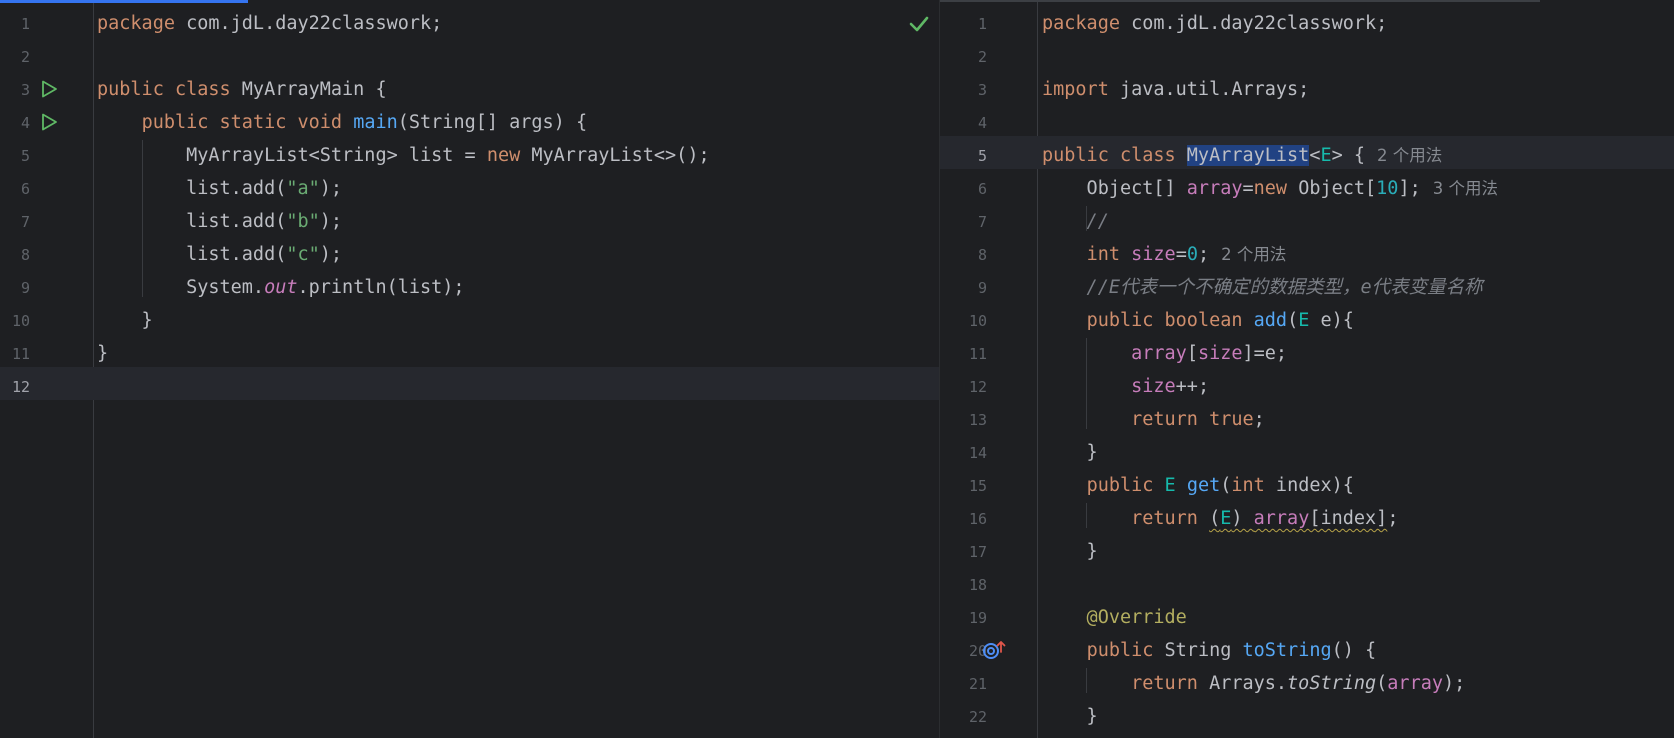 The width and height of the screenshot is (1674, 738). What do you see at coordinates (1262, 284) in the screenshot?
I see `code-text: //E代表一个不确定的数据类型，e代表变量名称` at bounding box center [1262, 284].